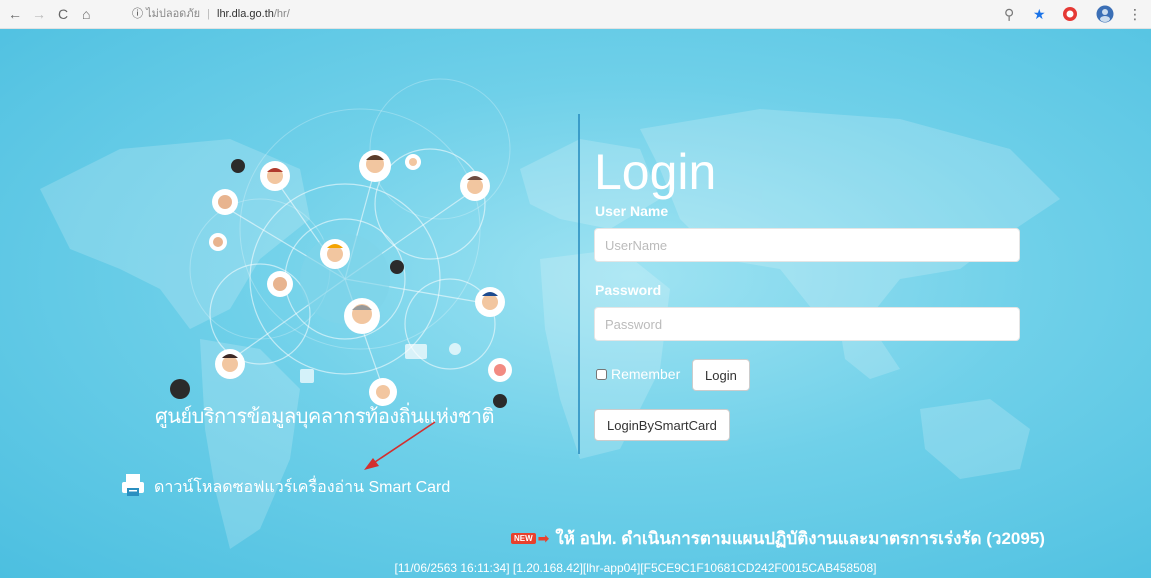 This screenshot has width=1151, height=578. What do you see at coordinates (523, 538) in the screenshot?
I see `new-badge: NEW` at bounding box center [523, 538].